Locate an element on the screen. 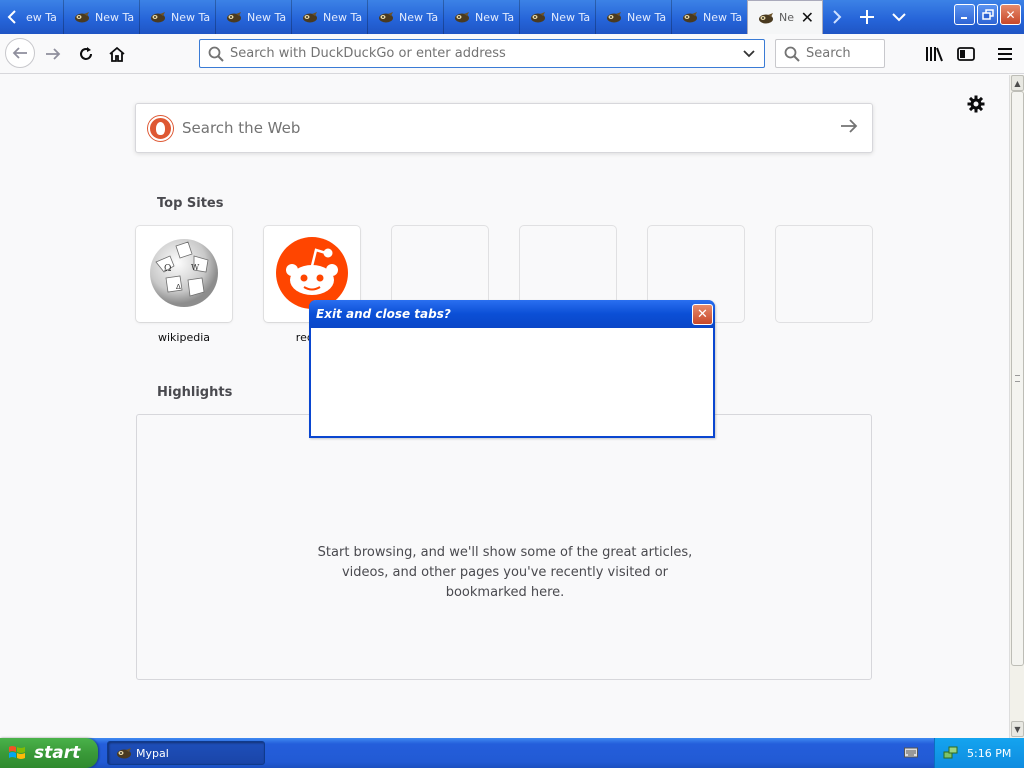 This screenshot has width=1024, height=768. taskbar: start Mypal 5:16 PM is located at coordinates (512, 753).